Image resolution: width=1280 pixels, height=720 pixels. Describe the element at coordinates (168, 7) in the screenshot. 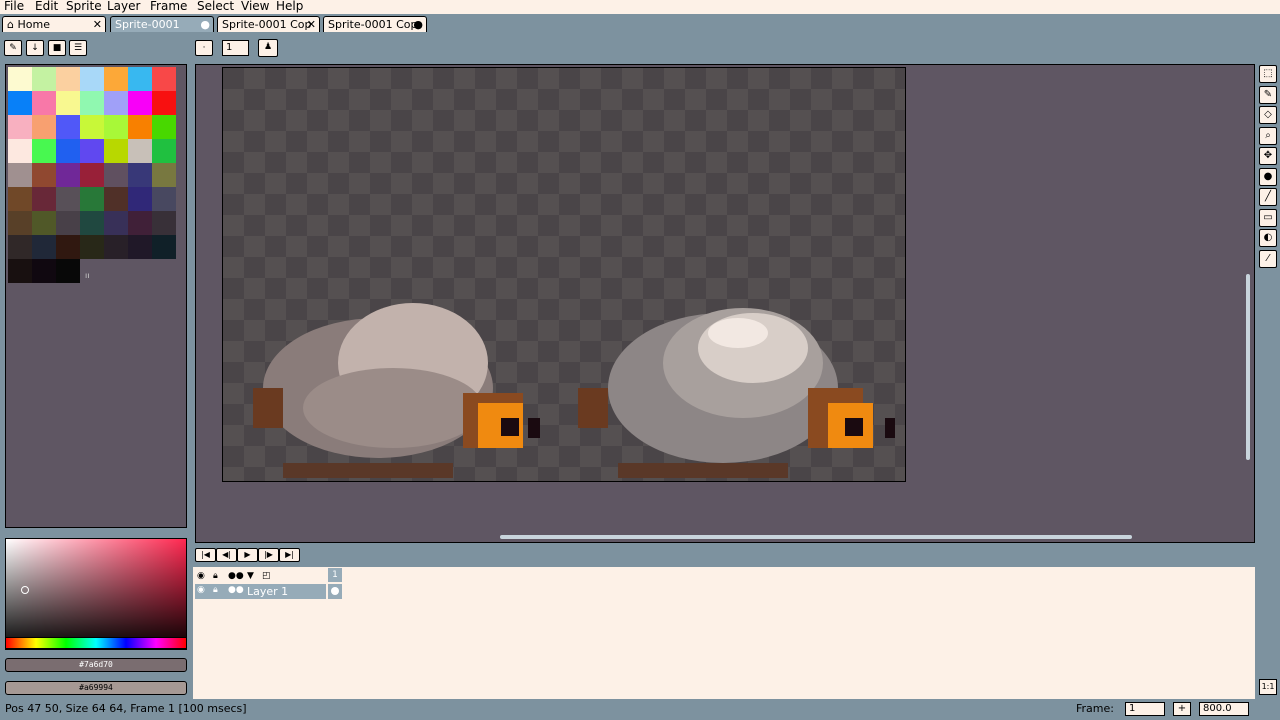

I see `menu-frame: Frame` at that location.